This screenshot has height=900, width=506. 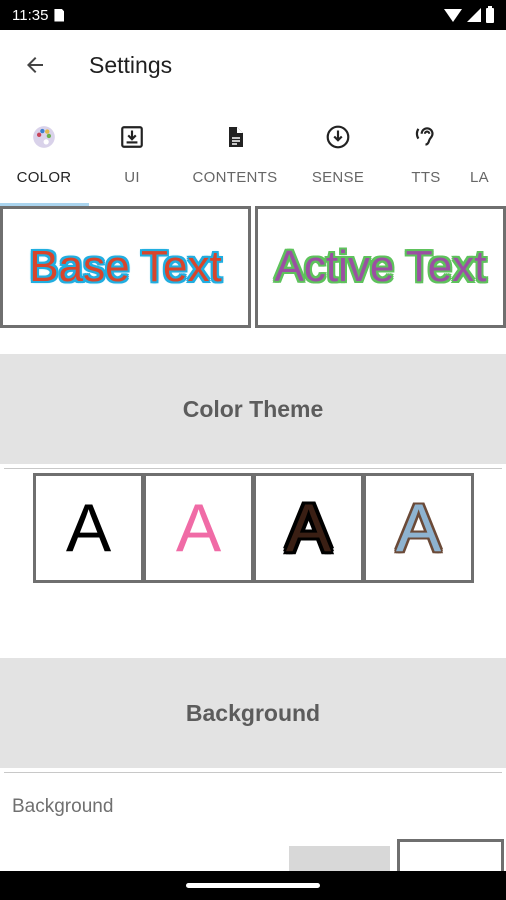 I want to click on page-title: Settings, so click(x=131, y=64).